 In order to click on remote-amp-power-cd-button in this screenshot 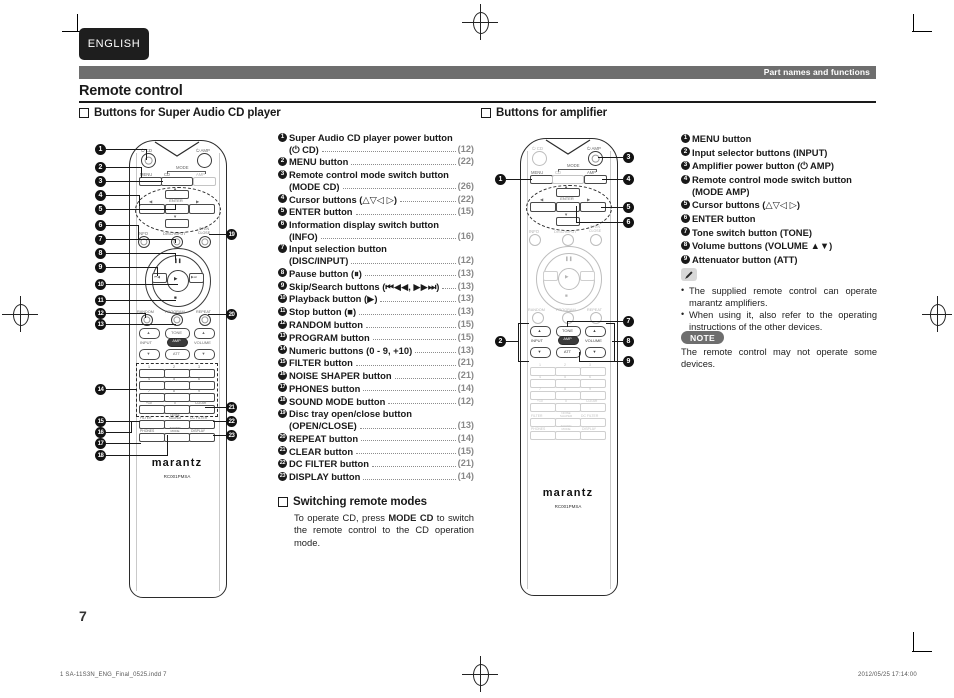, I will do `click(539, 158)`.